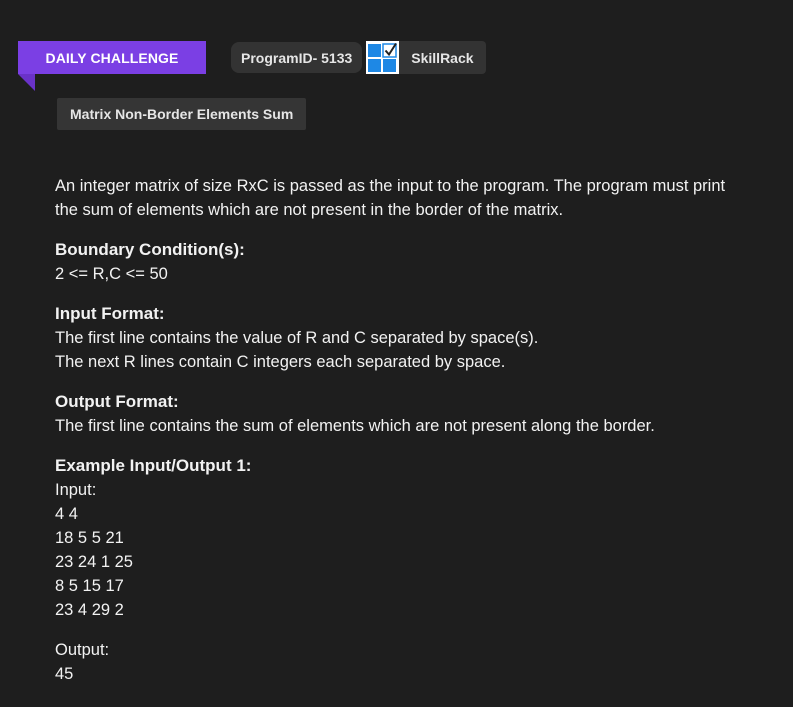  What do you see at coordinates (420, 662) in the screenshot?
I see `example-output-section: Output: 45` at bounding box center [420, 662].